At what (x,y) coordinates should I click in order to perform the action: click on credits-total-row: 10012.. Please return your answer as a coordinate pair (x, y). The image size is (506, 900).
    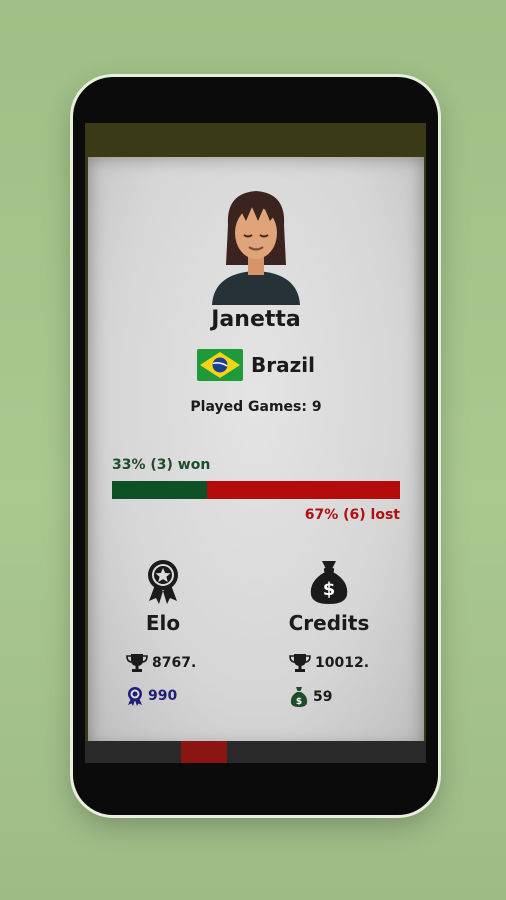
    Looking at the image, I should click on (329, 663).